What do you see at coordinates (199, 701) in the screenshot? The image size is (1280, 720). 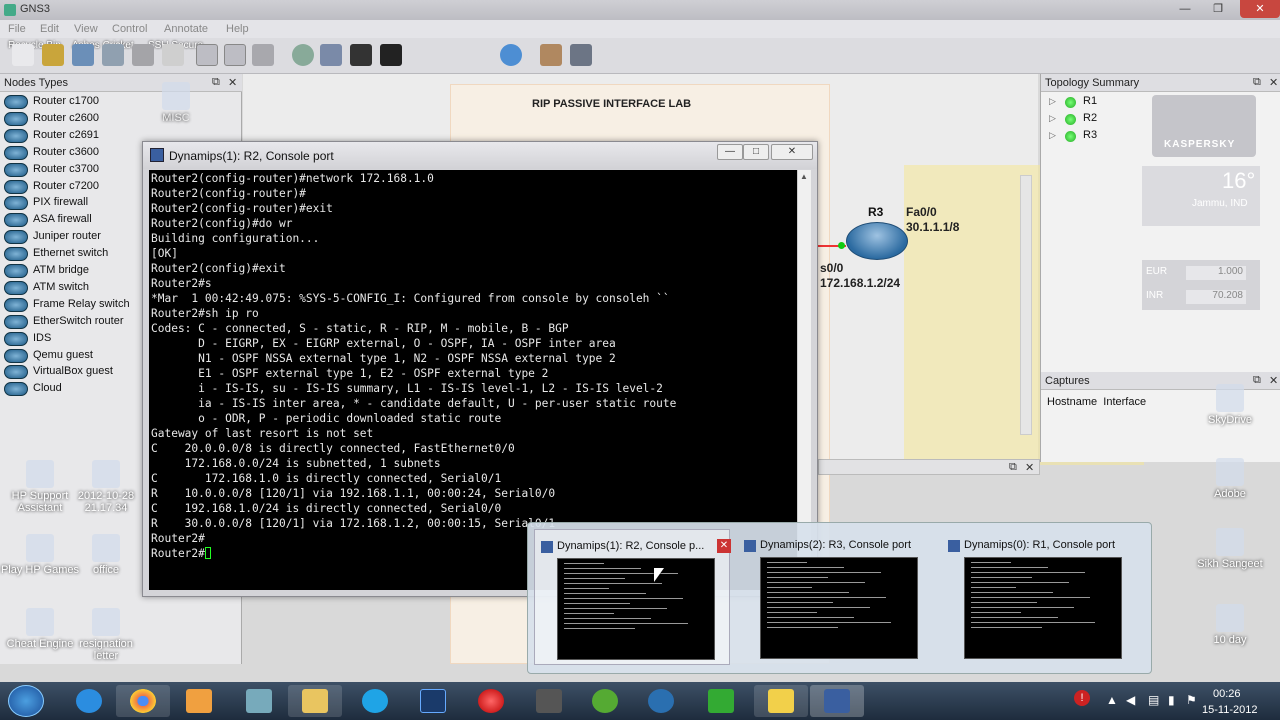 I see `taskbar-media` at bounding box center [199, 701].